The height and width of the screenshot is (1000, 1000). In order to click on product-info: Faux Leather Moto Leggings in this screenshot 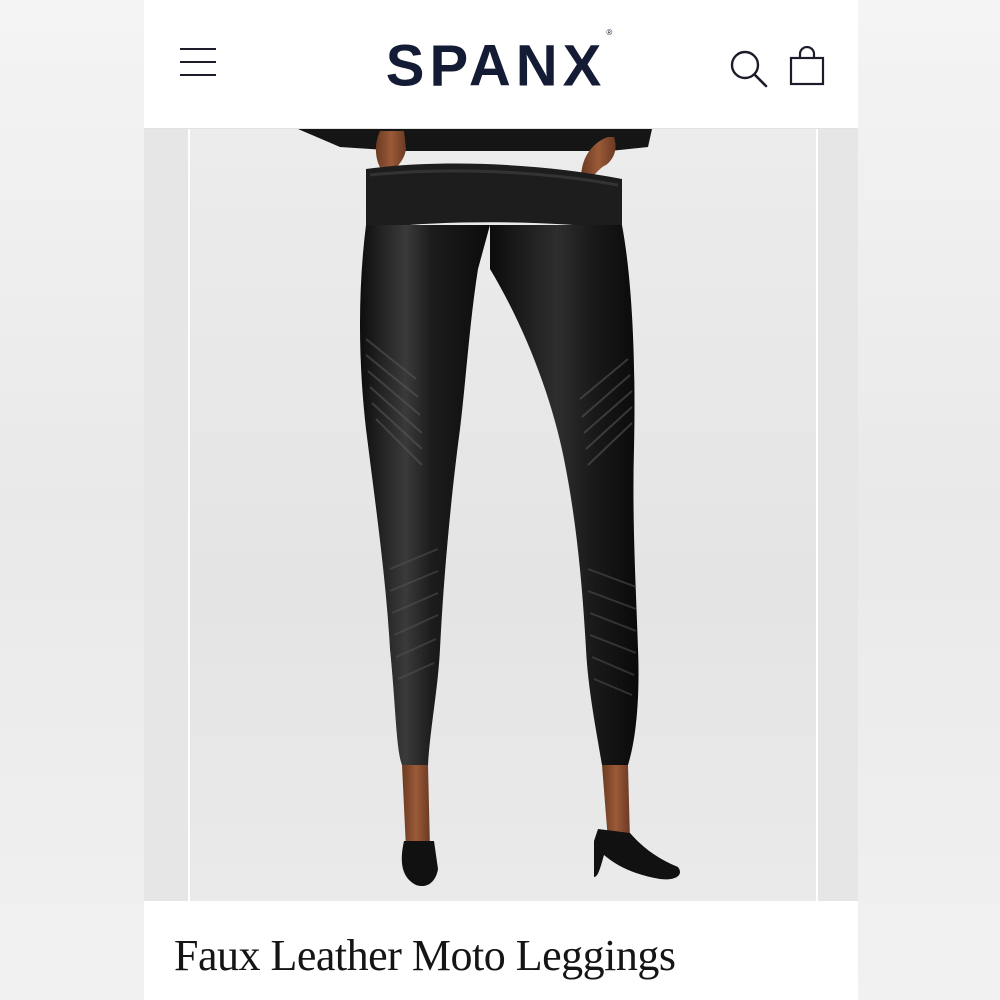, I will do `click(501, 951)`.